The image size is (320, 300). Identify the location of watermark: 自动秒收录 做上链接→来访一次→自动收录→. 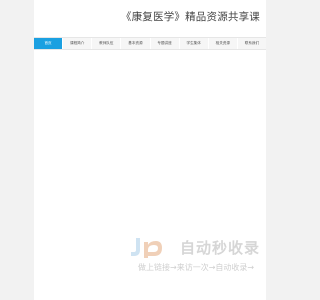
(205, 256).